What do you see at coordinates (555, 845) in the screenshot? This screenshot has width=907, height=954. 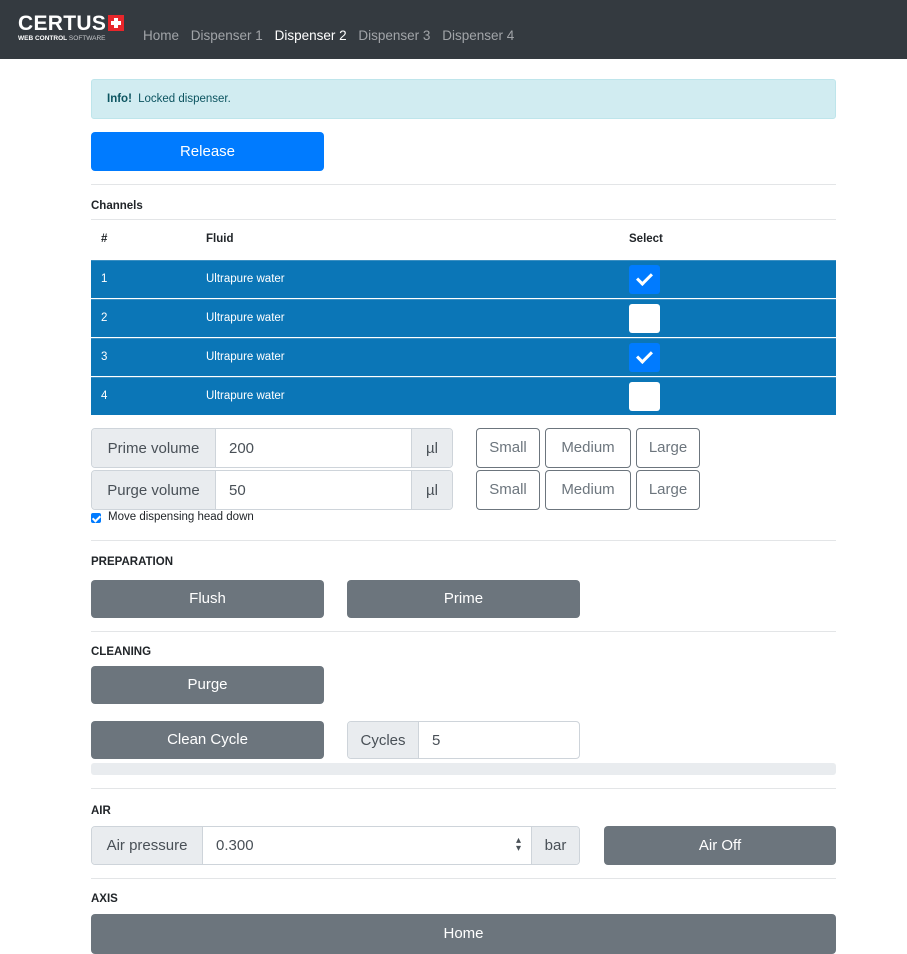 I see `air-pressure-unit: bar` at bounding box center [555, 845].